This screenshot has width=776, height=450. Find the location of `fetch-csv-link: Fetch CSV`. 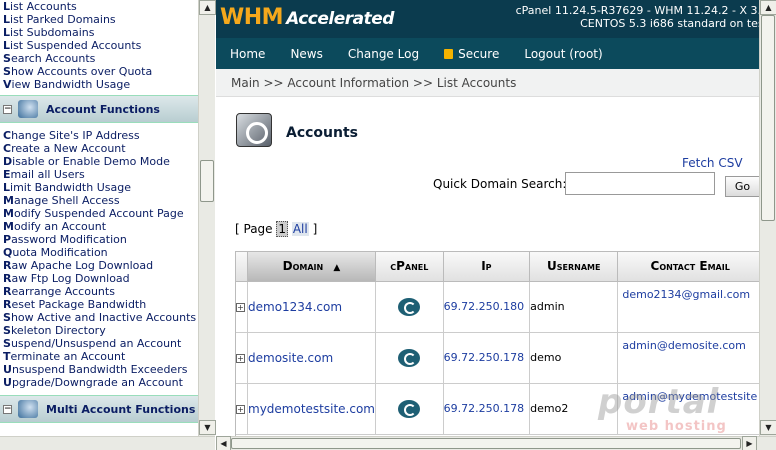

fetch-csv-link: Fetch CSV is located at coordinates (712, 163).